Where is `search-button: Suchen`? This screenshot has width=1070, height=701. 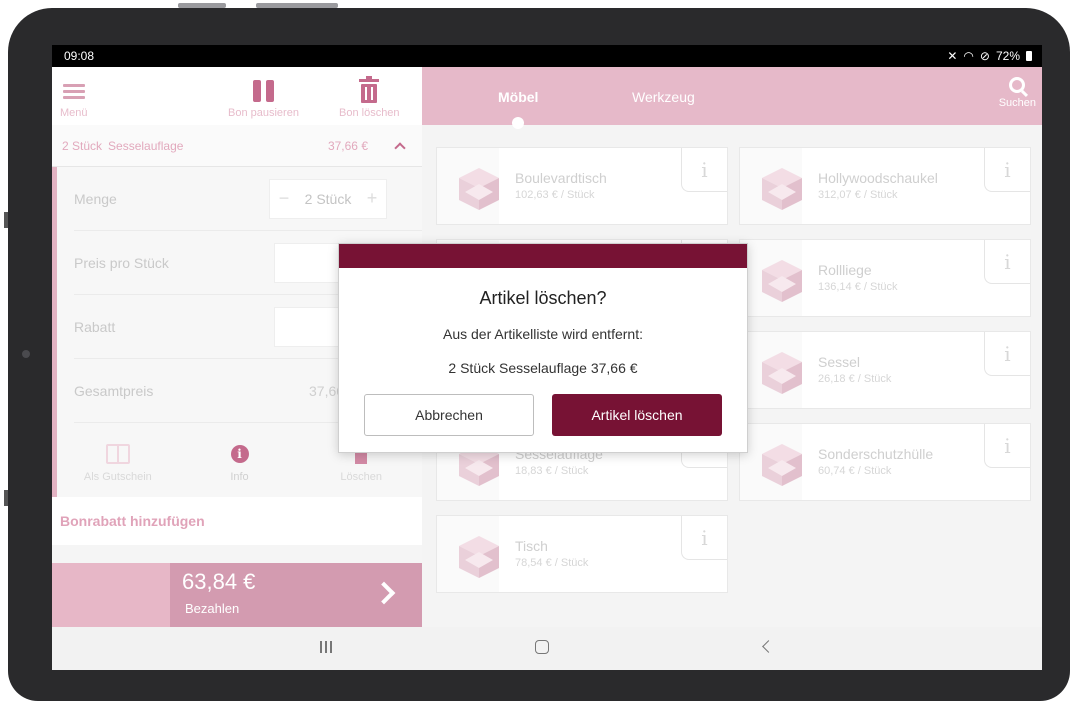
search-button: Suchen is located at coordinates (1017, 93).